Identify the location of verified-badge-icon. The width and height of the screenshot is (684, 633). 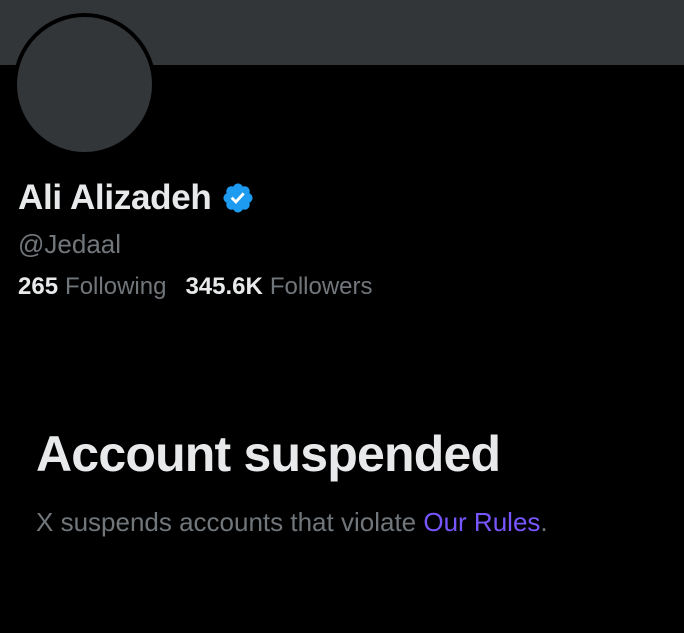
(238, 198).